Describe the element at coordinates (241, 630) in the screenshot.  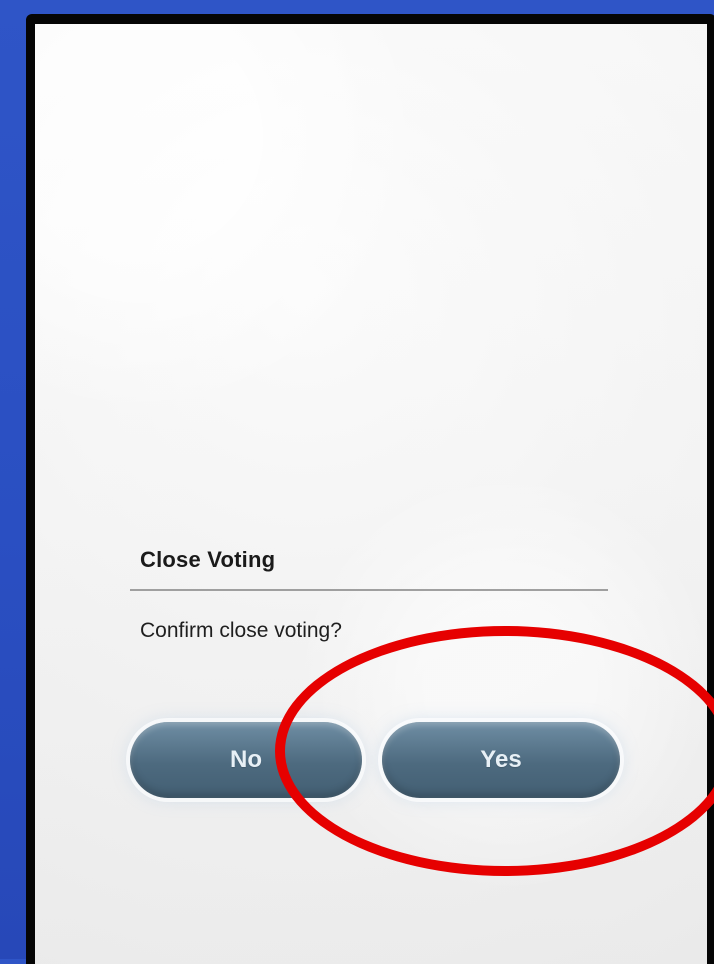
I see `dialog-message: Confirm close voting?` at that location.